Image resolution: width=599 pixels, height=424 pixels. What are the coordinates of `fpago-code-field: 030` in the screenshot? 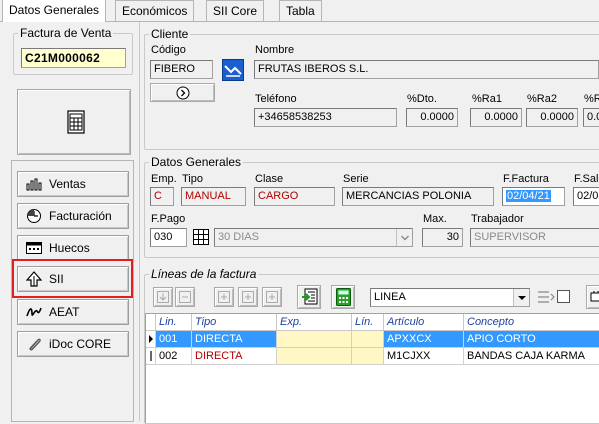 It's located at (168, 237).